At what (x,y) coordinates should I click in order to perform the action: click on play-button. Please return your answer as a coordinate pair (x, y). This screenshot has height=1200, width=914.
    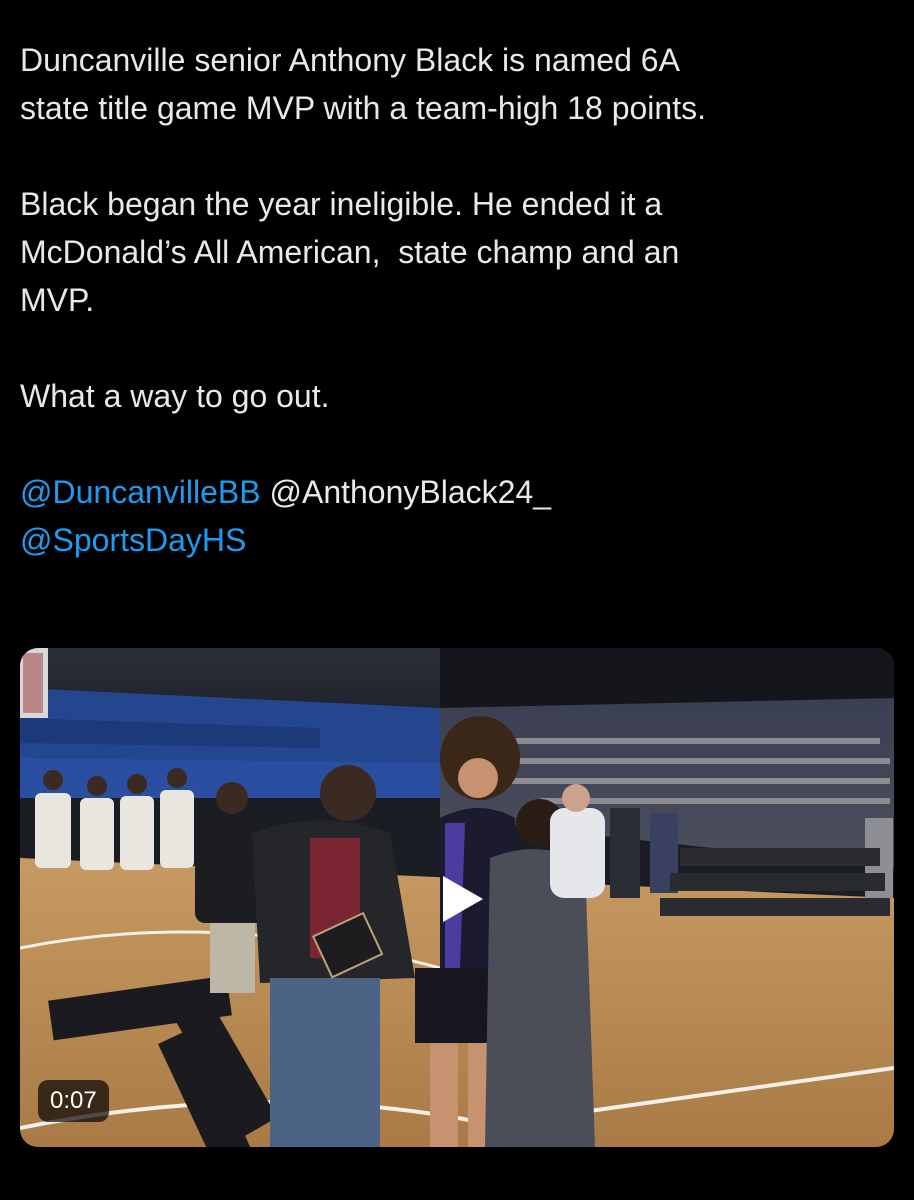
    Looking at the image, I should click on (460, 899).